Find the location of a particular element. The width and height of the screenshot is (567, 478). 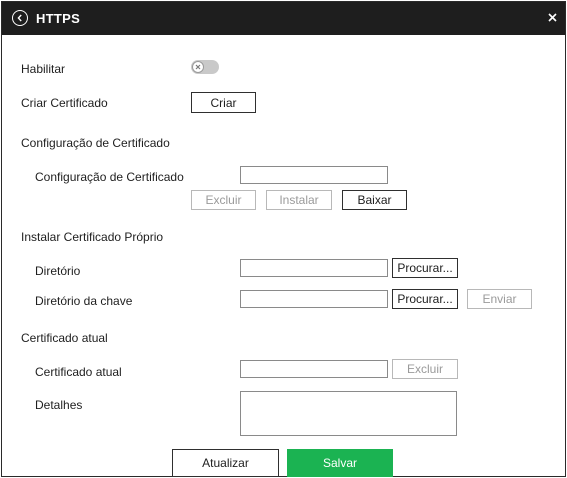

back-button is located at coordinates (20, 18).